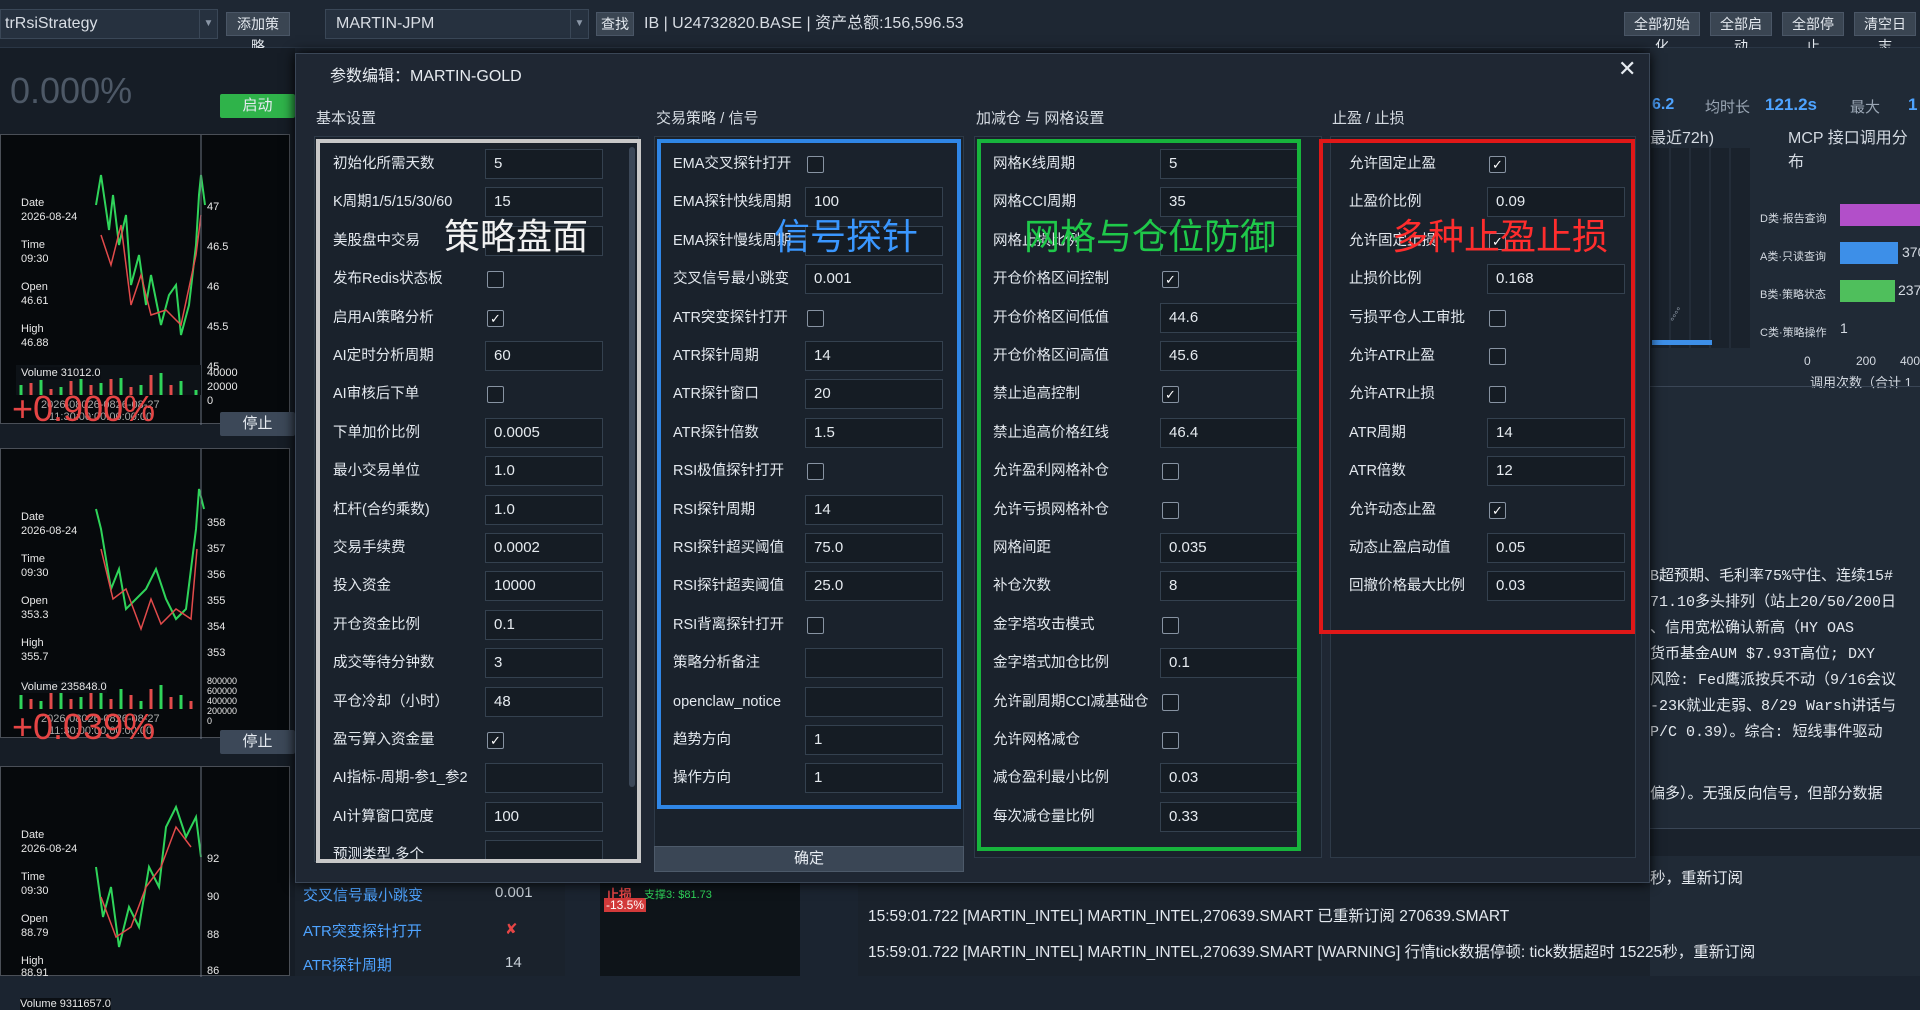 The height and width of the screenshot is (1010, 1920). I want to click on log-line: 秒，重新订阅, so click(1697, 878).